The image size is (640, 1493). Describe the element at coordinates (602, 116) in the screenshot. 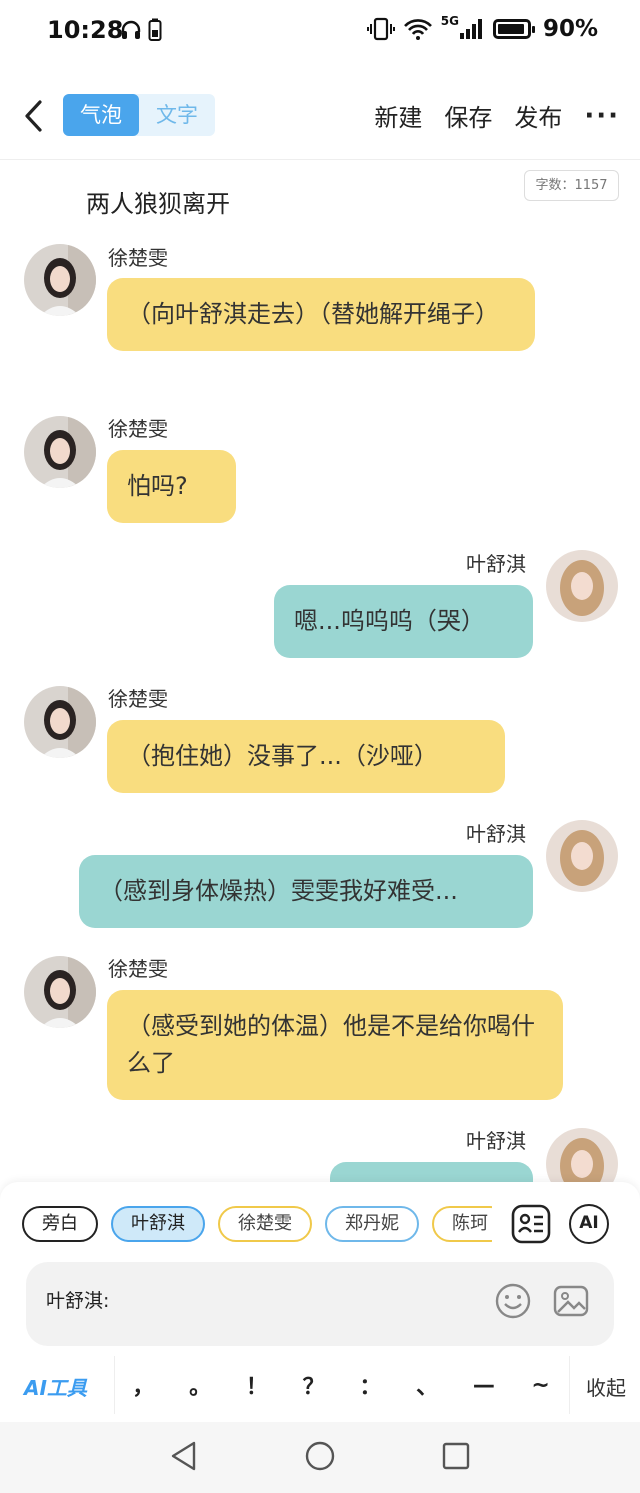

I see `more-menu-button: ···` at that location.